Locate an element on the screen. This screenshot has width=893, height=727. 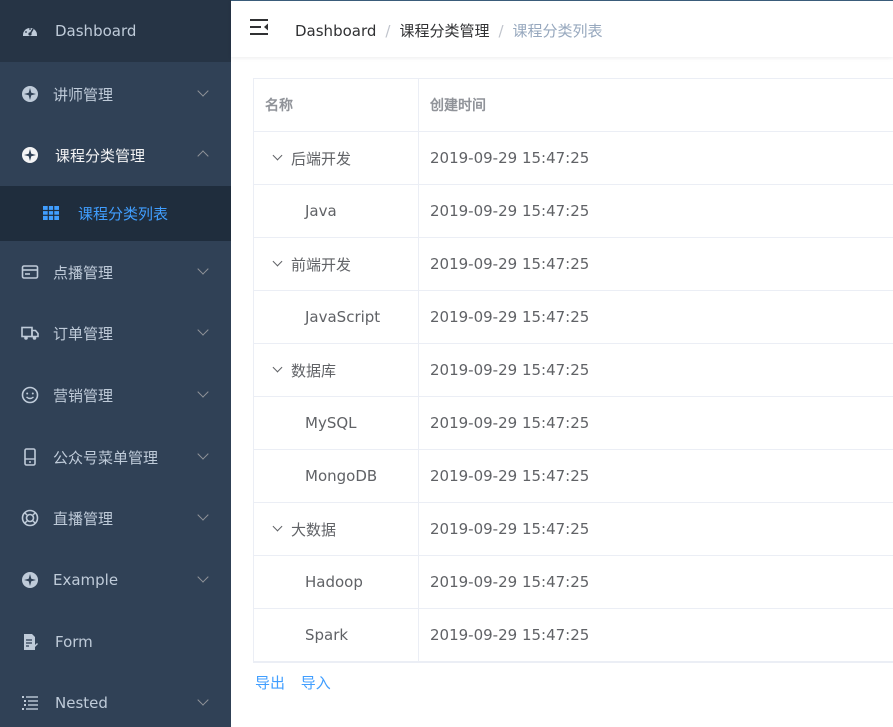
table-row: 后端开发 2019-09-29 15:47:25 is located at coordinates (573, 158).